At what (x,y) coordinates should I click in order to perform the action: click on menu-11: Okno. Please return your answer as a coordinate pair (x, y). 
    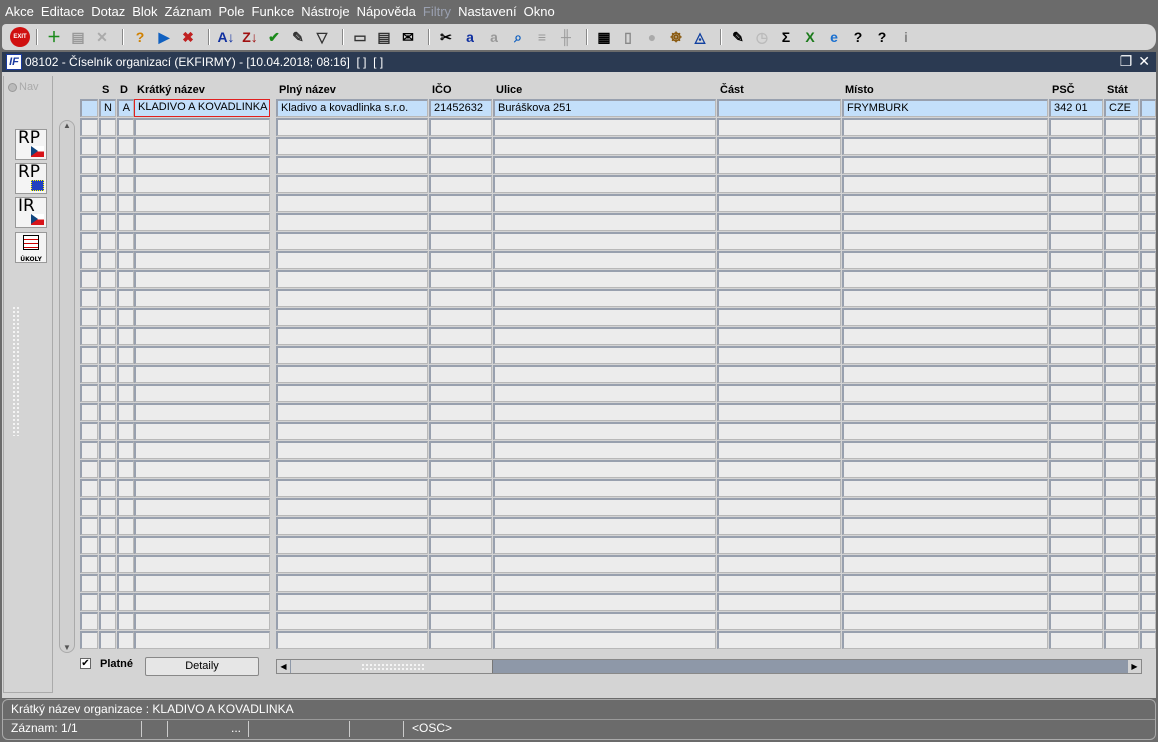
    Looking at the image, I should click on (539, 11).